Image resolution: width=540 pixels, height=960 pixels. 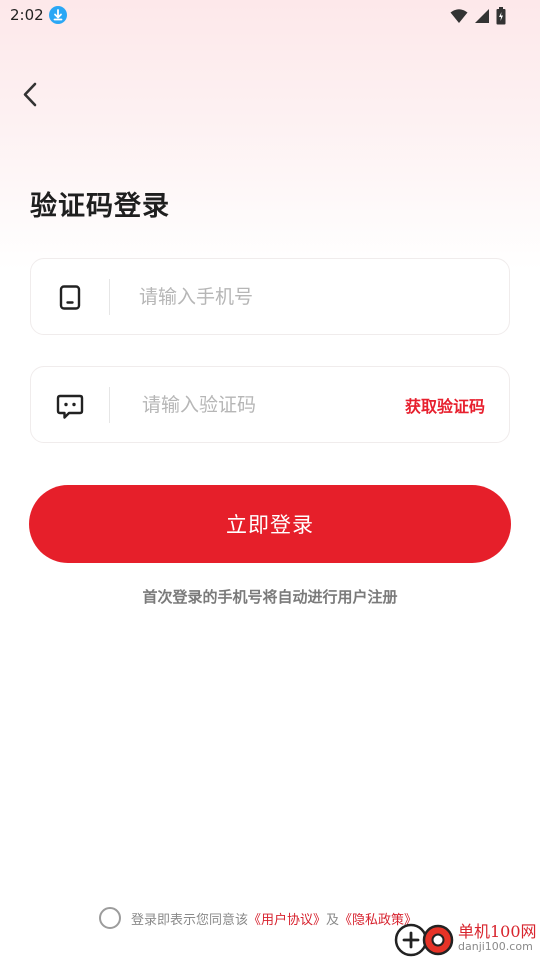 I want to click on agreement-checkbox, so click(x=110, y=918).